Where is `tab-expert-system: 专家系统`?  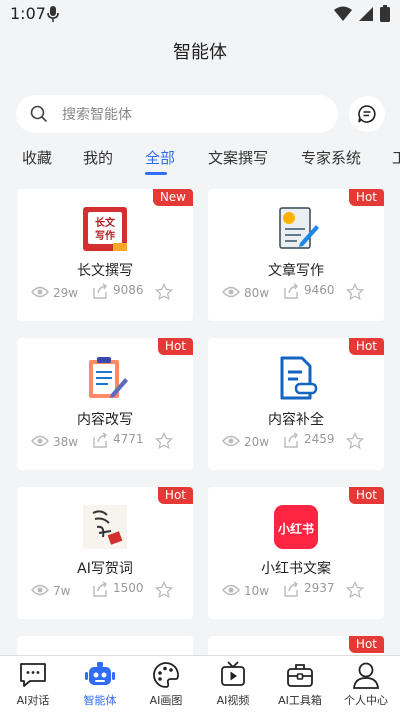
tab-expert-system: 专家系统 is located at coordinates (331, 157).